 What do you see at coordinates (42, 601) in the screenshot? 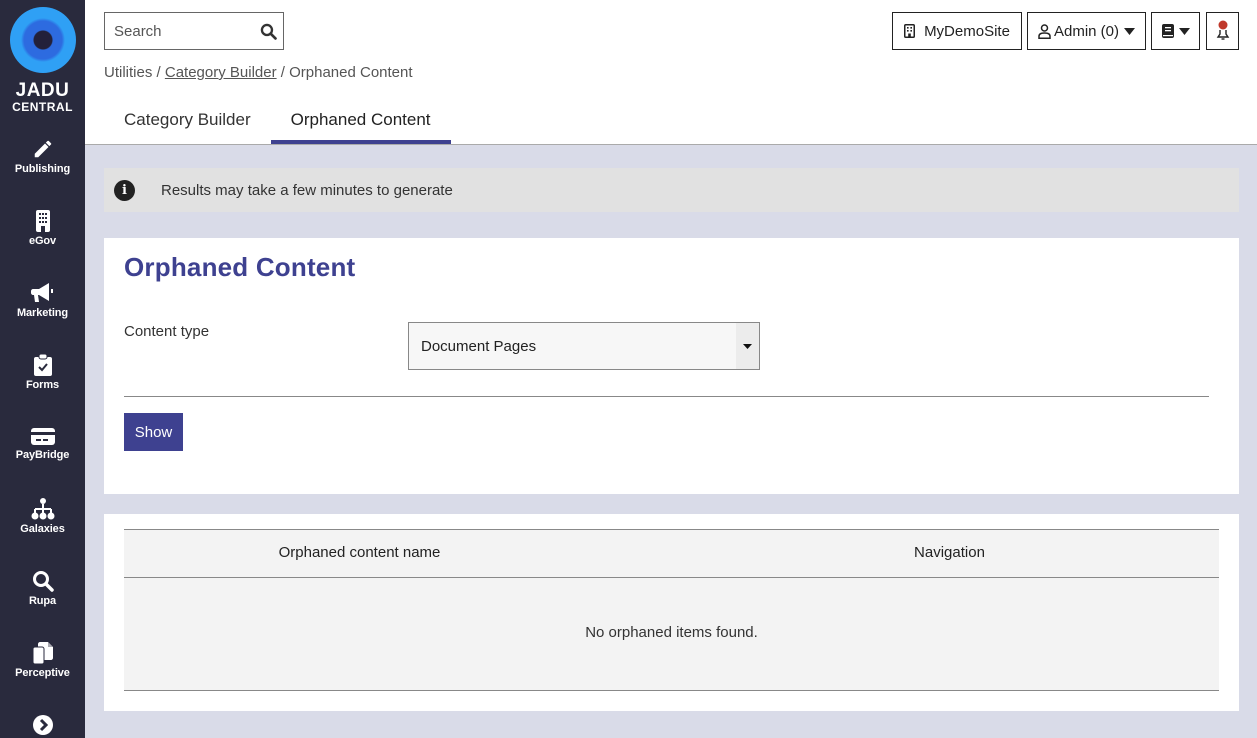
I see `sidebar-item-label: Rupa` at bounding box center [42, 601].